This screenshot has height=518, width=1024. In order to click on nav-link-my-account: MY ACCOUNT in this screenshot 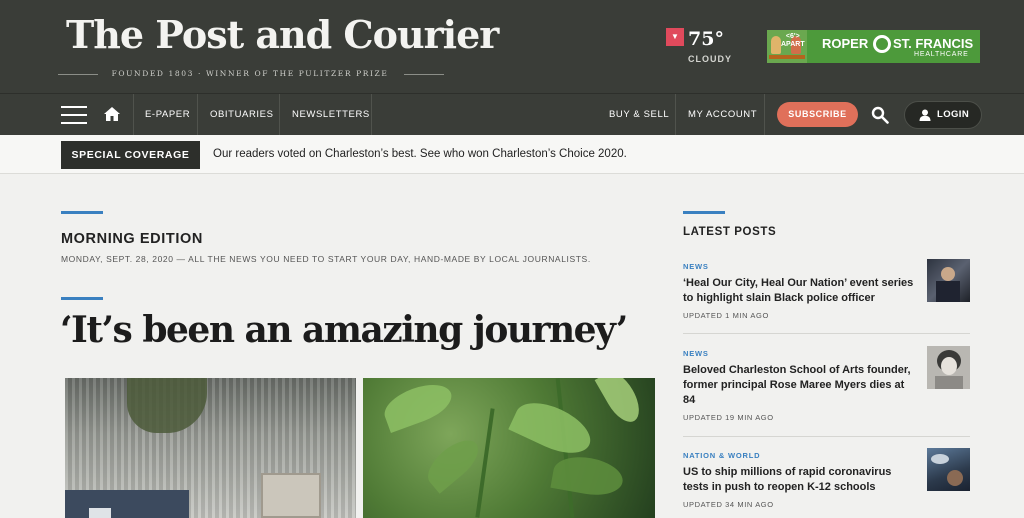, I will do `click(722, 115)`.